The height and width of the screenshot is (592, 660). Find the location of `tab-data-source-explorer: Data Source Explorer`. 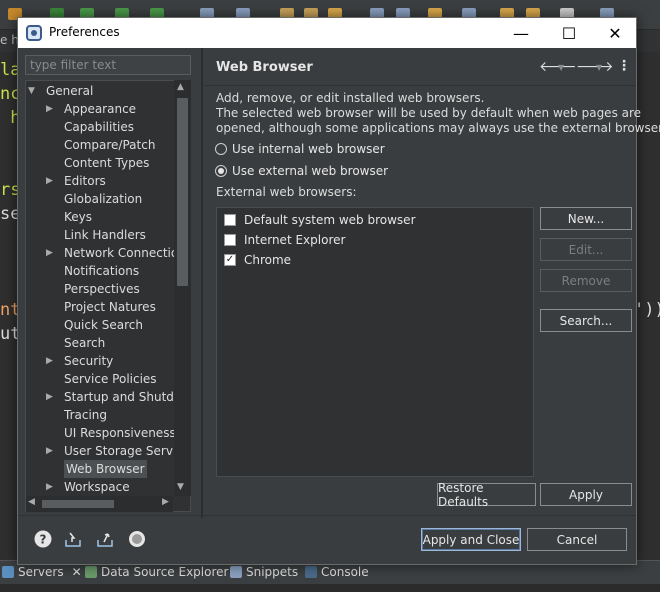

tab-data-source-explorer: Data Source Explorer is located at coordinates (156, 572).